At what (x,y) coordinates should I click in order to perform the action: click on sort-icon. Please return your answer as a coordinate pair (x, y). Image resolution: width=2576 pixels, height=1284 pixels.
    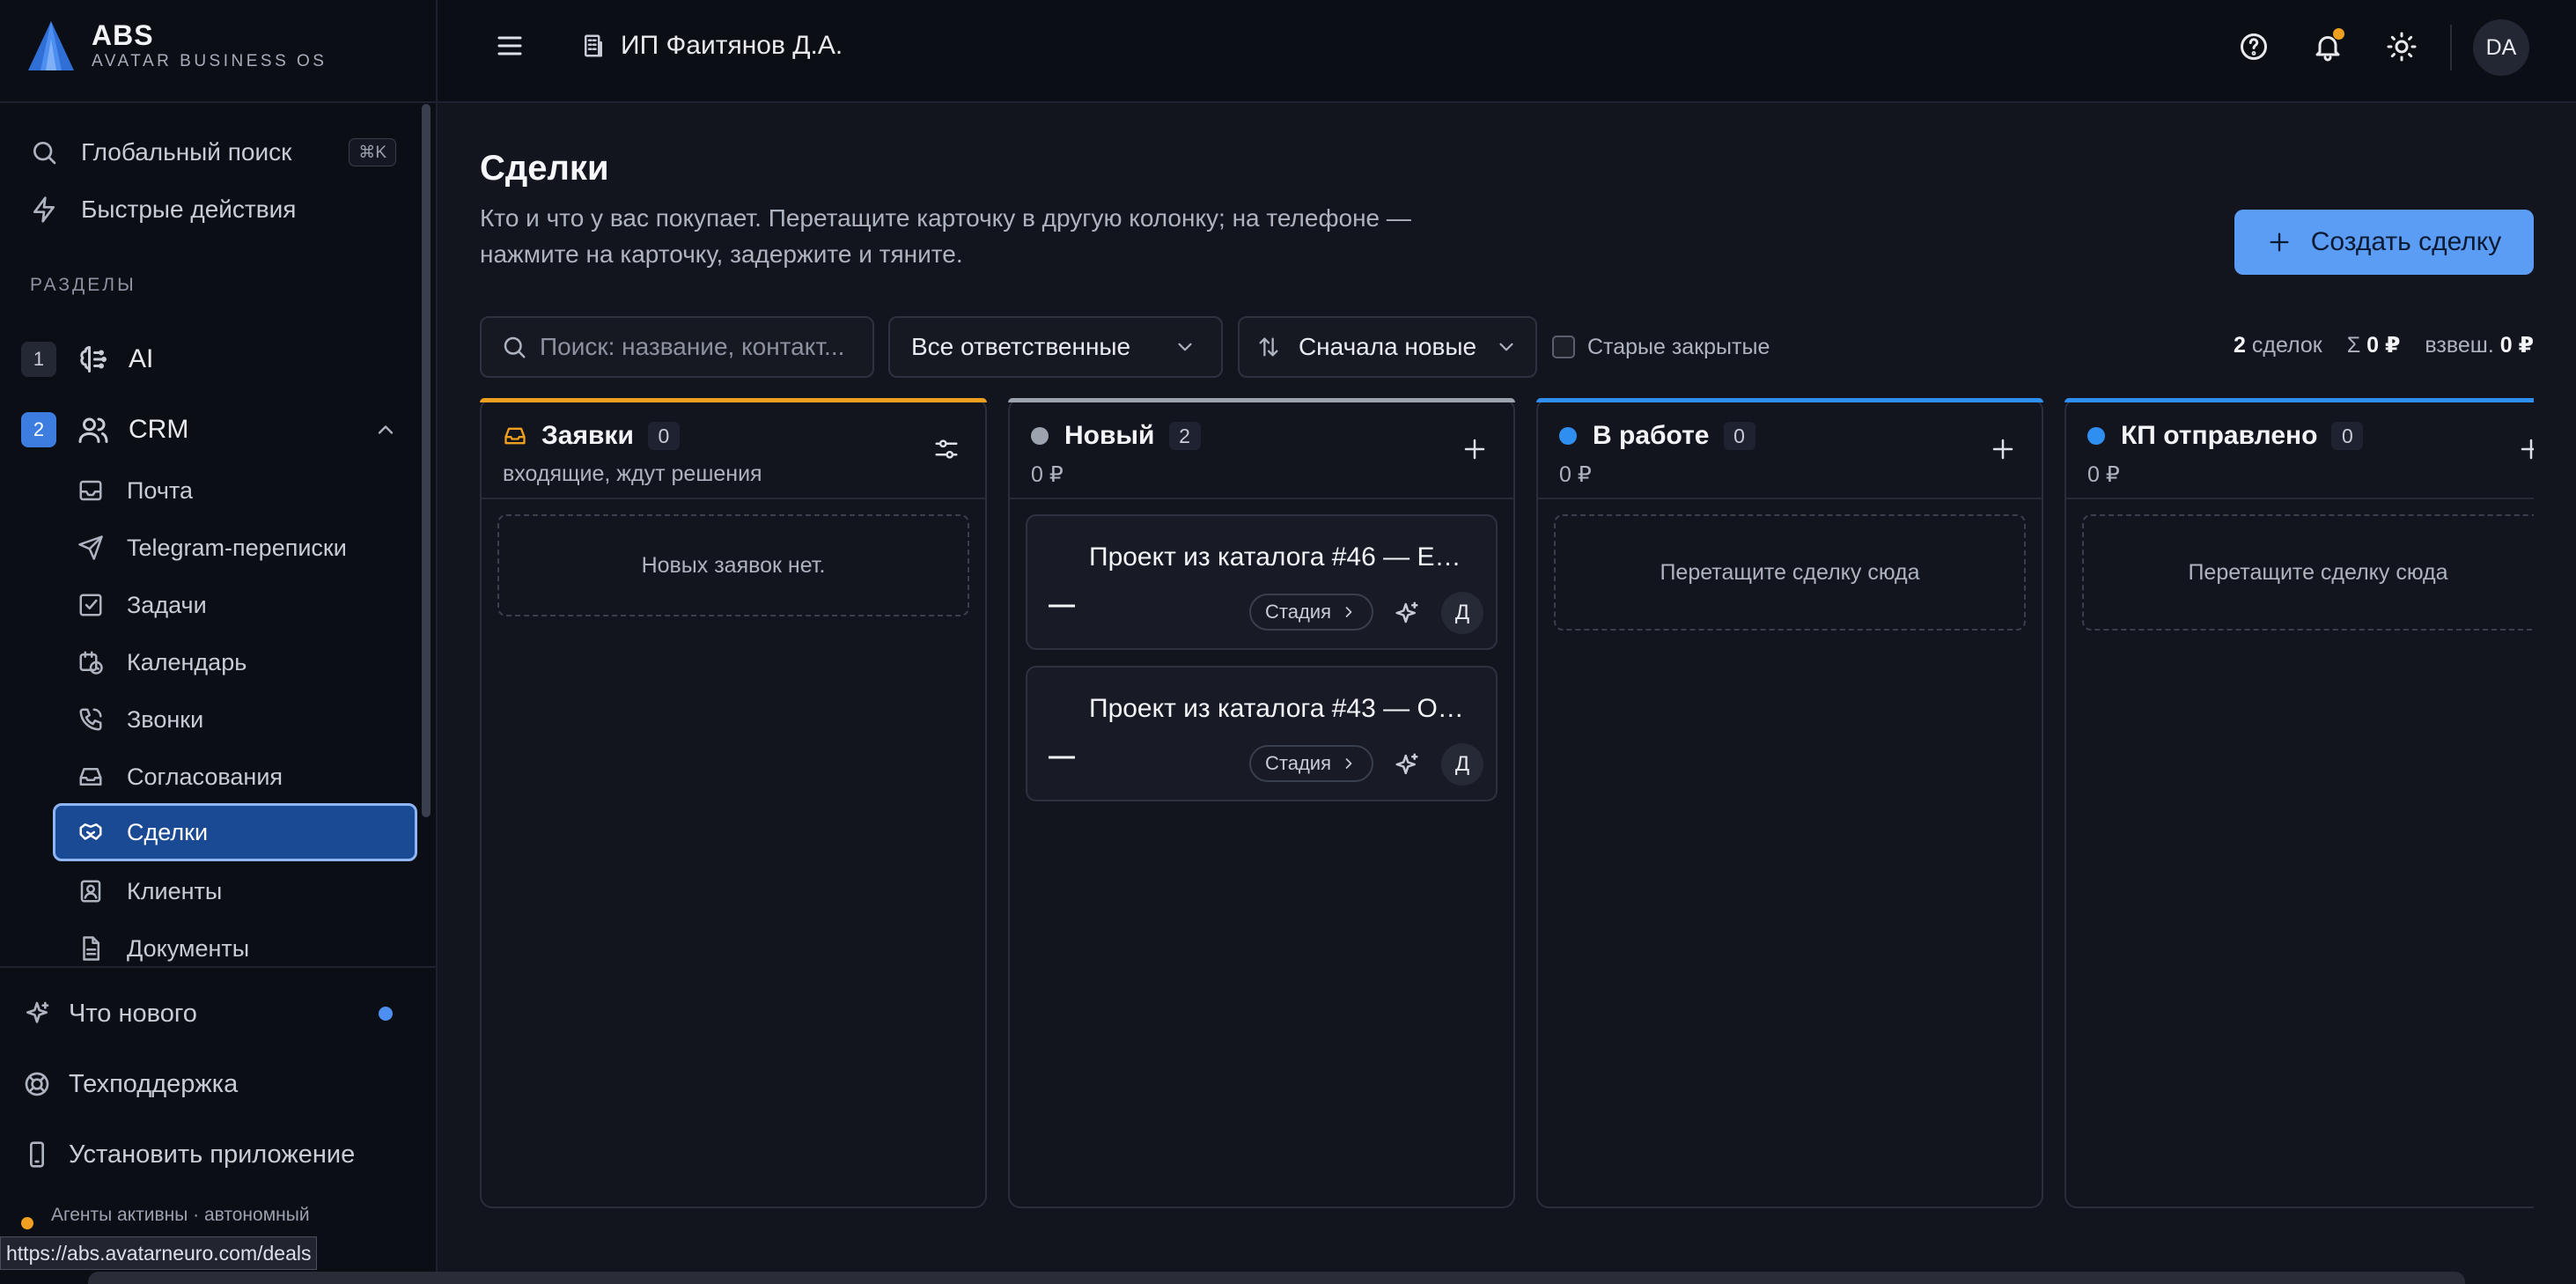
    Looking at the image, I should click on (1269, 347).